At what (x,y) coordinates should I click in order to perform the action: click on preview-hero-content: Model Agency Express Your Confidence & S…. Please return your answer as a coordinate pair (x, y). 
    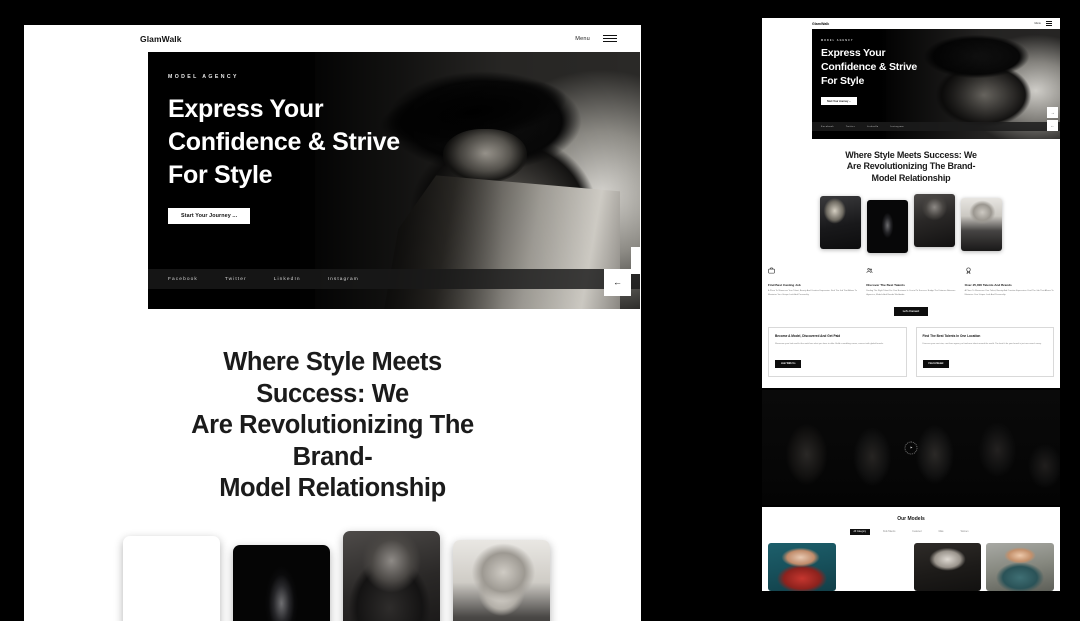
    Looking at the image, I should click on (869, 73).